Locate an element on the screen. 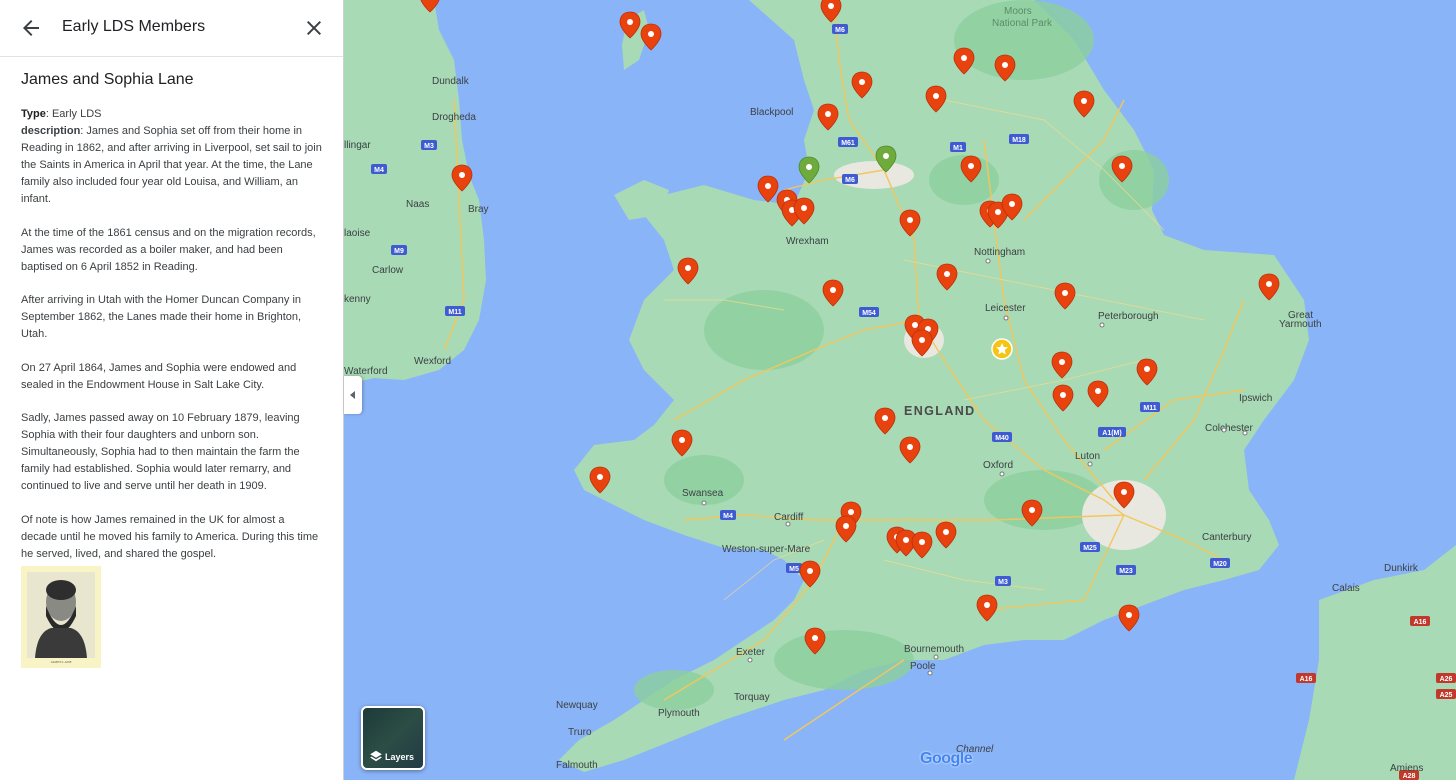 The image size is (1456, 780). svg-text: M1 is located at coordinates (958, 148).